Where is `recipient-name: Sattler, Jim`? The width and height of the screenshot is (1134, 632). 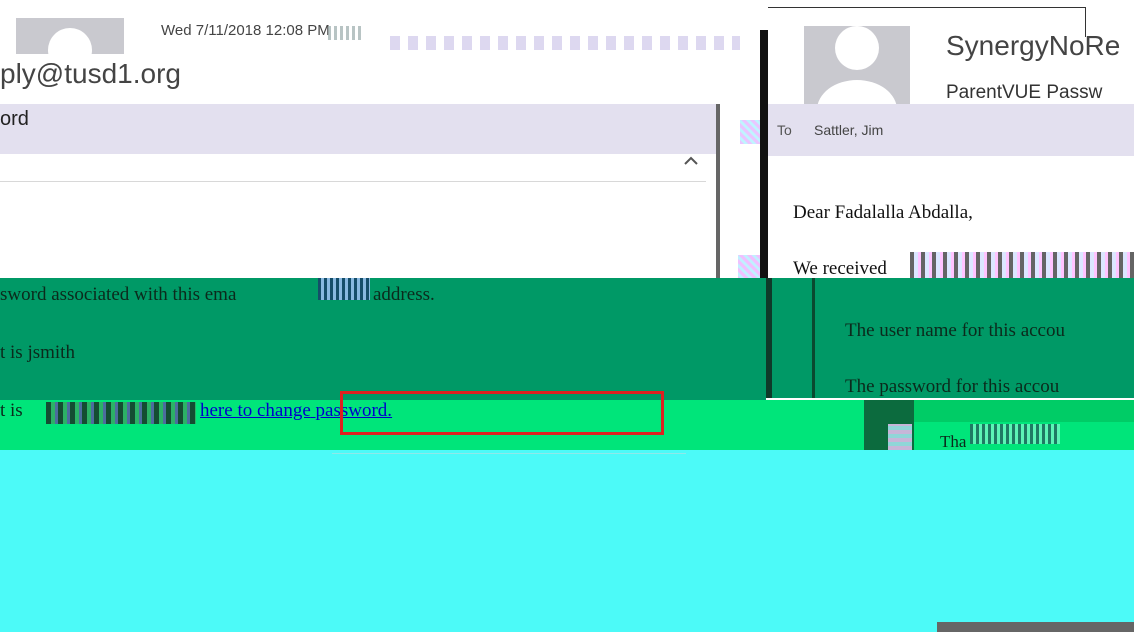
recipient-name: Sattler, Jim is located at coordinates (848, 130).